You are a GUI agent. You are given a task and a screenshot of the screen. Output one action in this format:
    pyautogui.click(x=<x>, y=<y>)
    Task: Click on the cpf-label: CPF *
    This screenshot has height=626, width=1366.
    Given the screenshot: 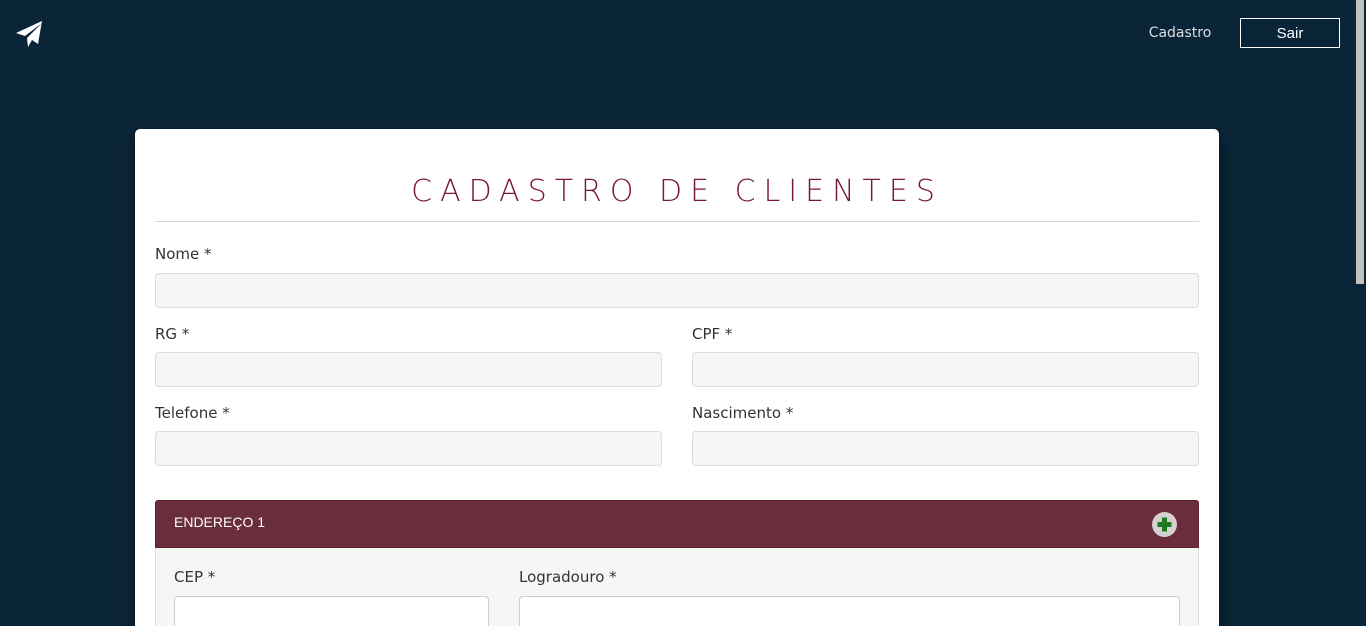 What is the action you would take?
    pyautogui.click(x=712, y=334)
    